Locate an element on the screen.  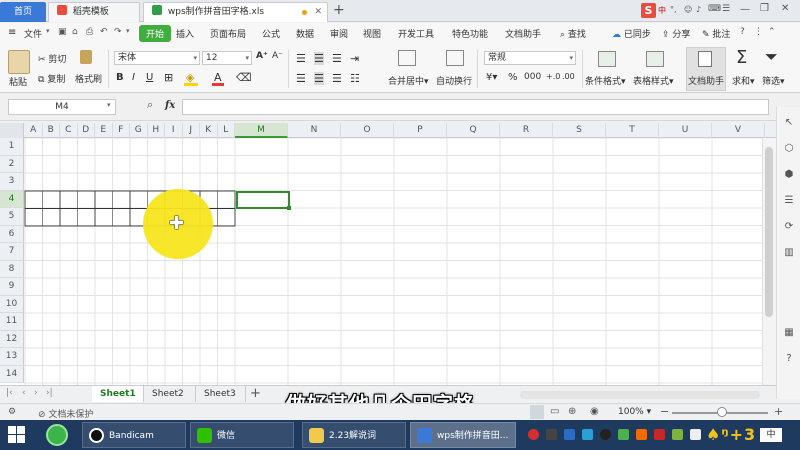
row-header-5: 5 is located at coordinates (12, 217).